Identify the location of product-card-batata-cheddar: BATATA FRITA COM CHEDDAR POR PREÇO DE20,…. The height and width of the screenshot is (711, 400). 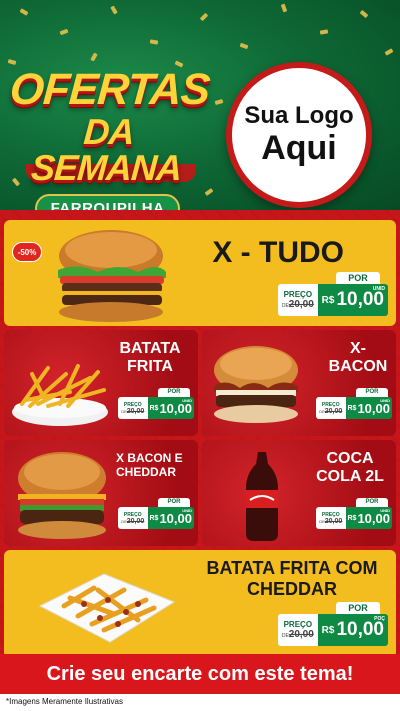
(200, 604).